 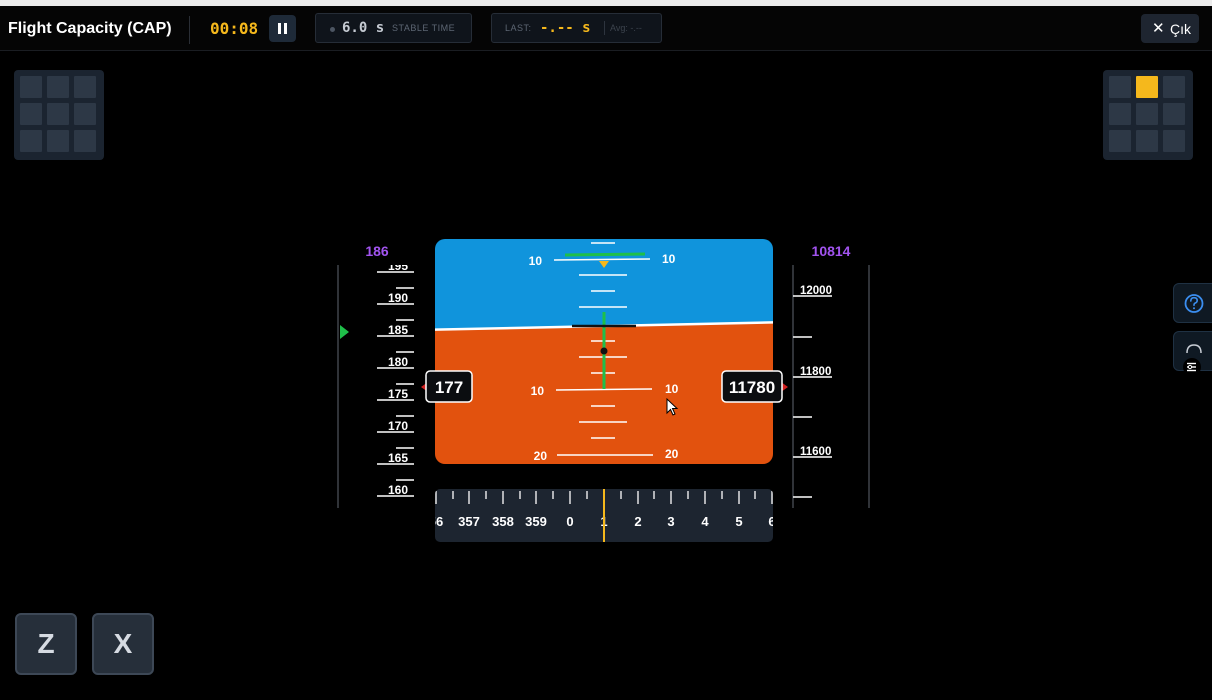 I want to click on speed-tick-label: 165, so click(x=398, y=458).